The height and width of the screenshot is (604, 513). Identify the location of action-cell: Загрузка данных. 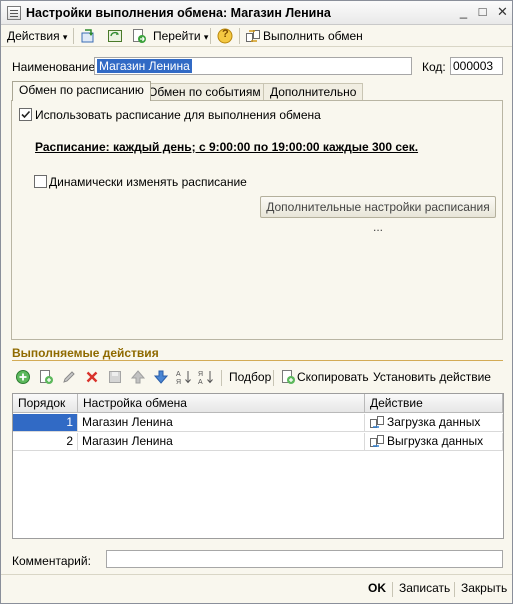
(434, 423).